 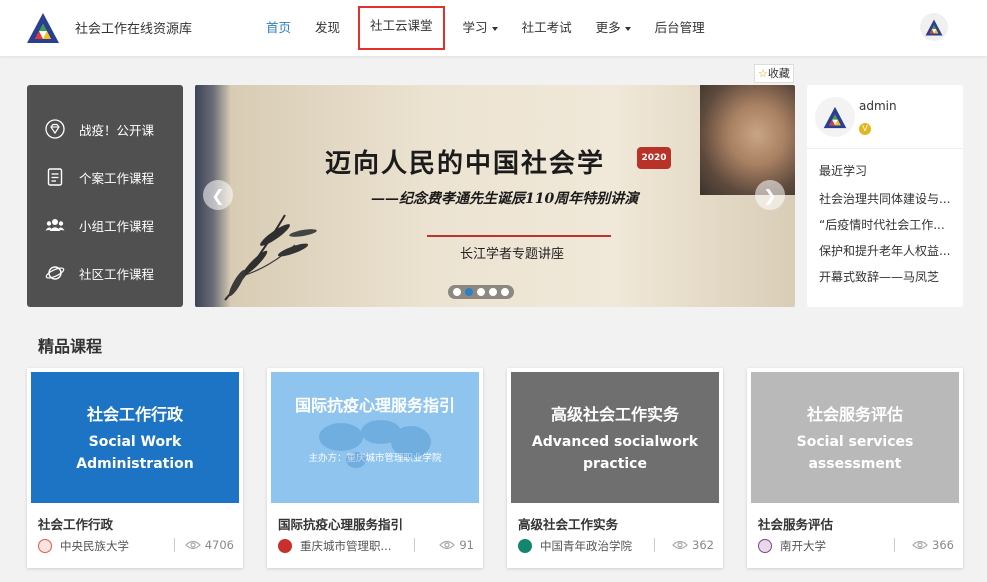 What do you see at coordinates (134, 414) in the screenshot?
I see `cover-title-cn: 社会工作行政` at bounding box center [134, 414].